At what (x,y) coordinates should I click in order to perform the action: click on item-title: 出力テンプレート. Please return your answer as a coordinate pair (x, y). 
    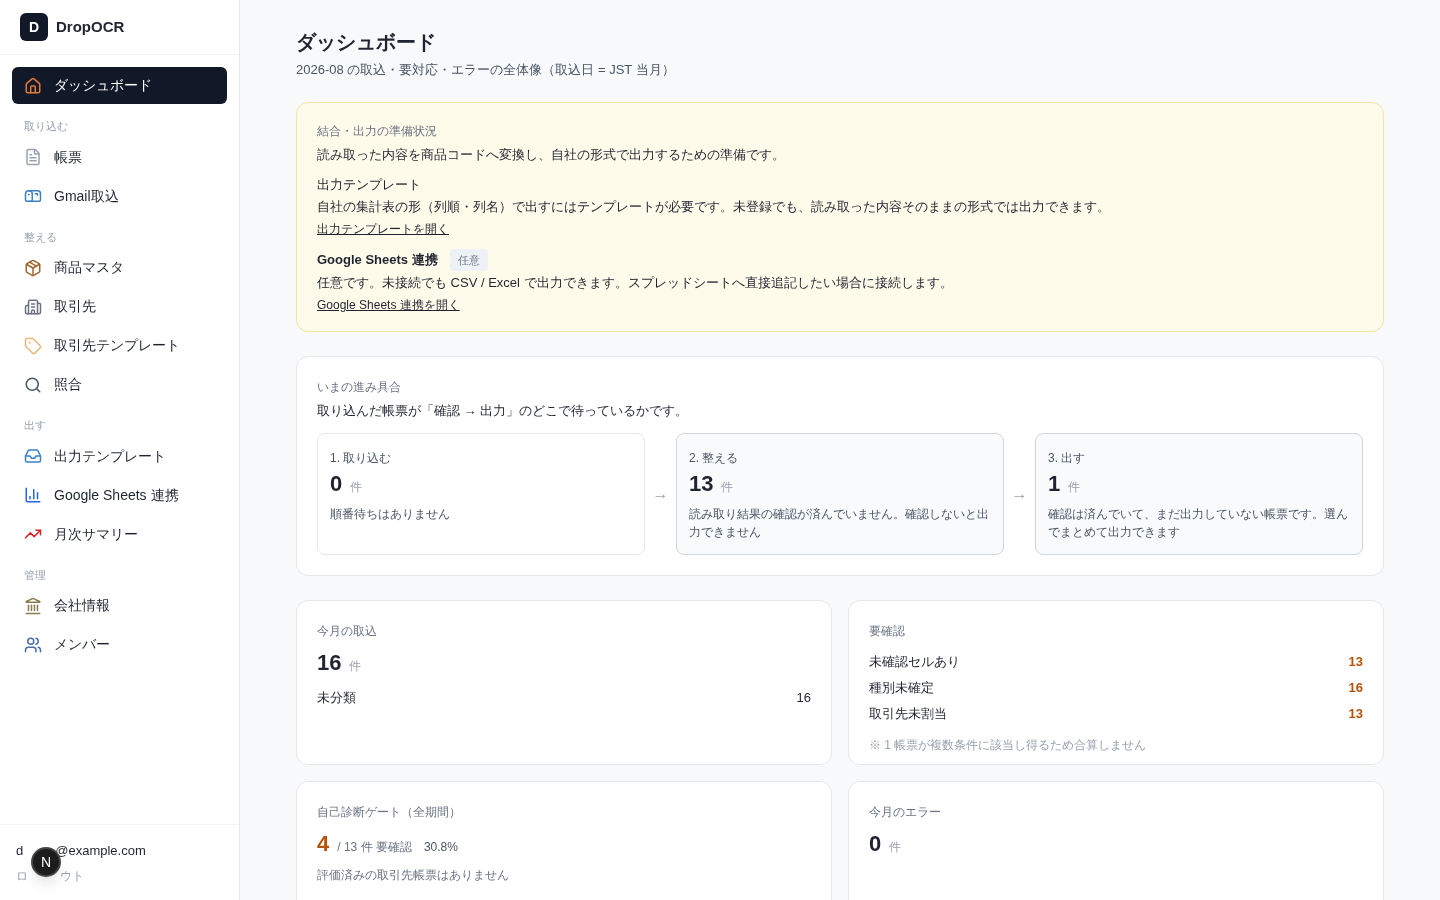
    Looking at the image, I should click on (369, 185).